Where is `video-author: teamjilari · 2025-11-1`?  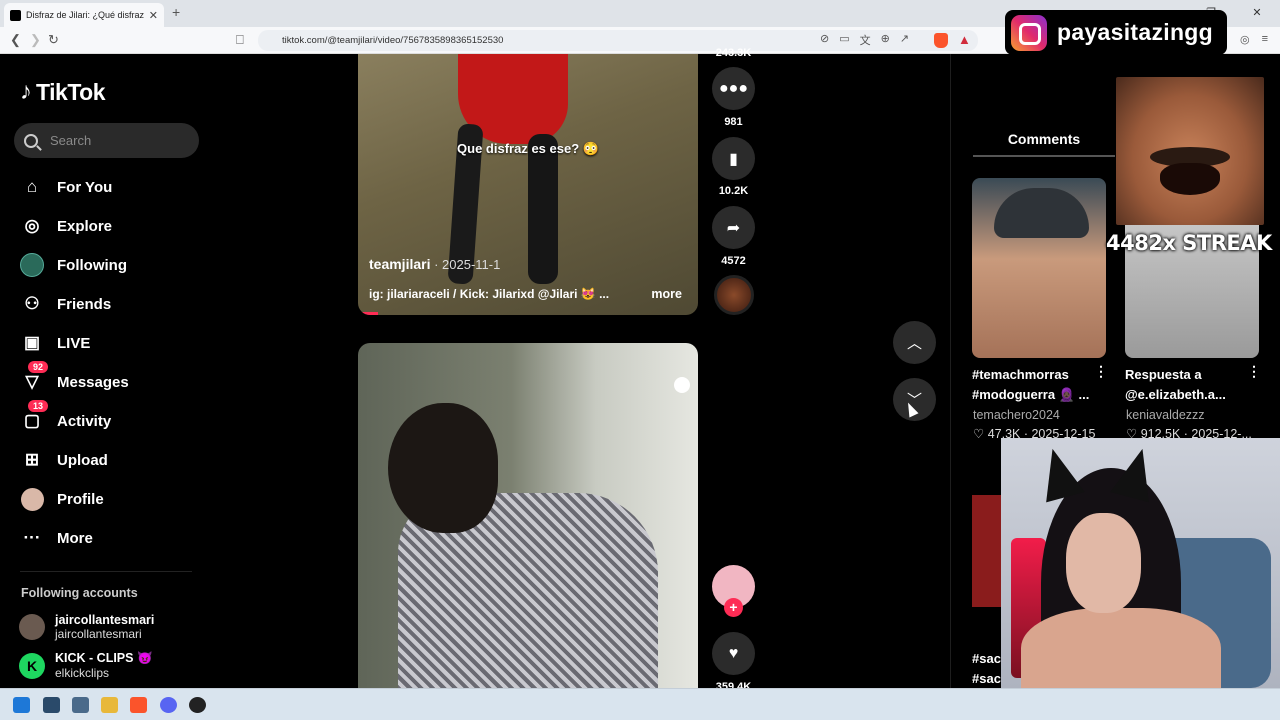
video-author: teamjilari · 2025-11-1 is located at coordinates (434, 264).